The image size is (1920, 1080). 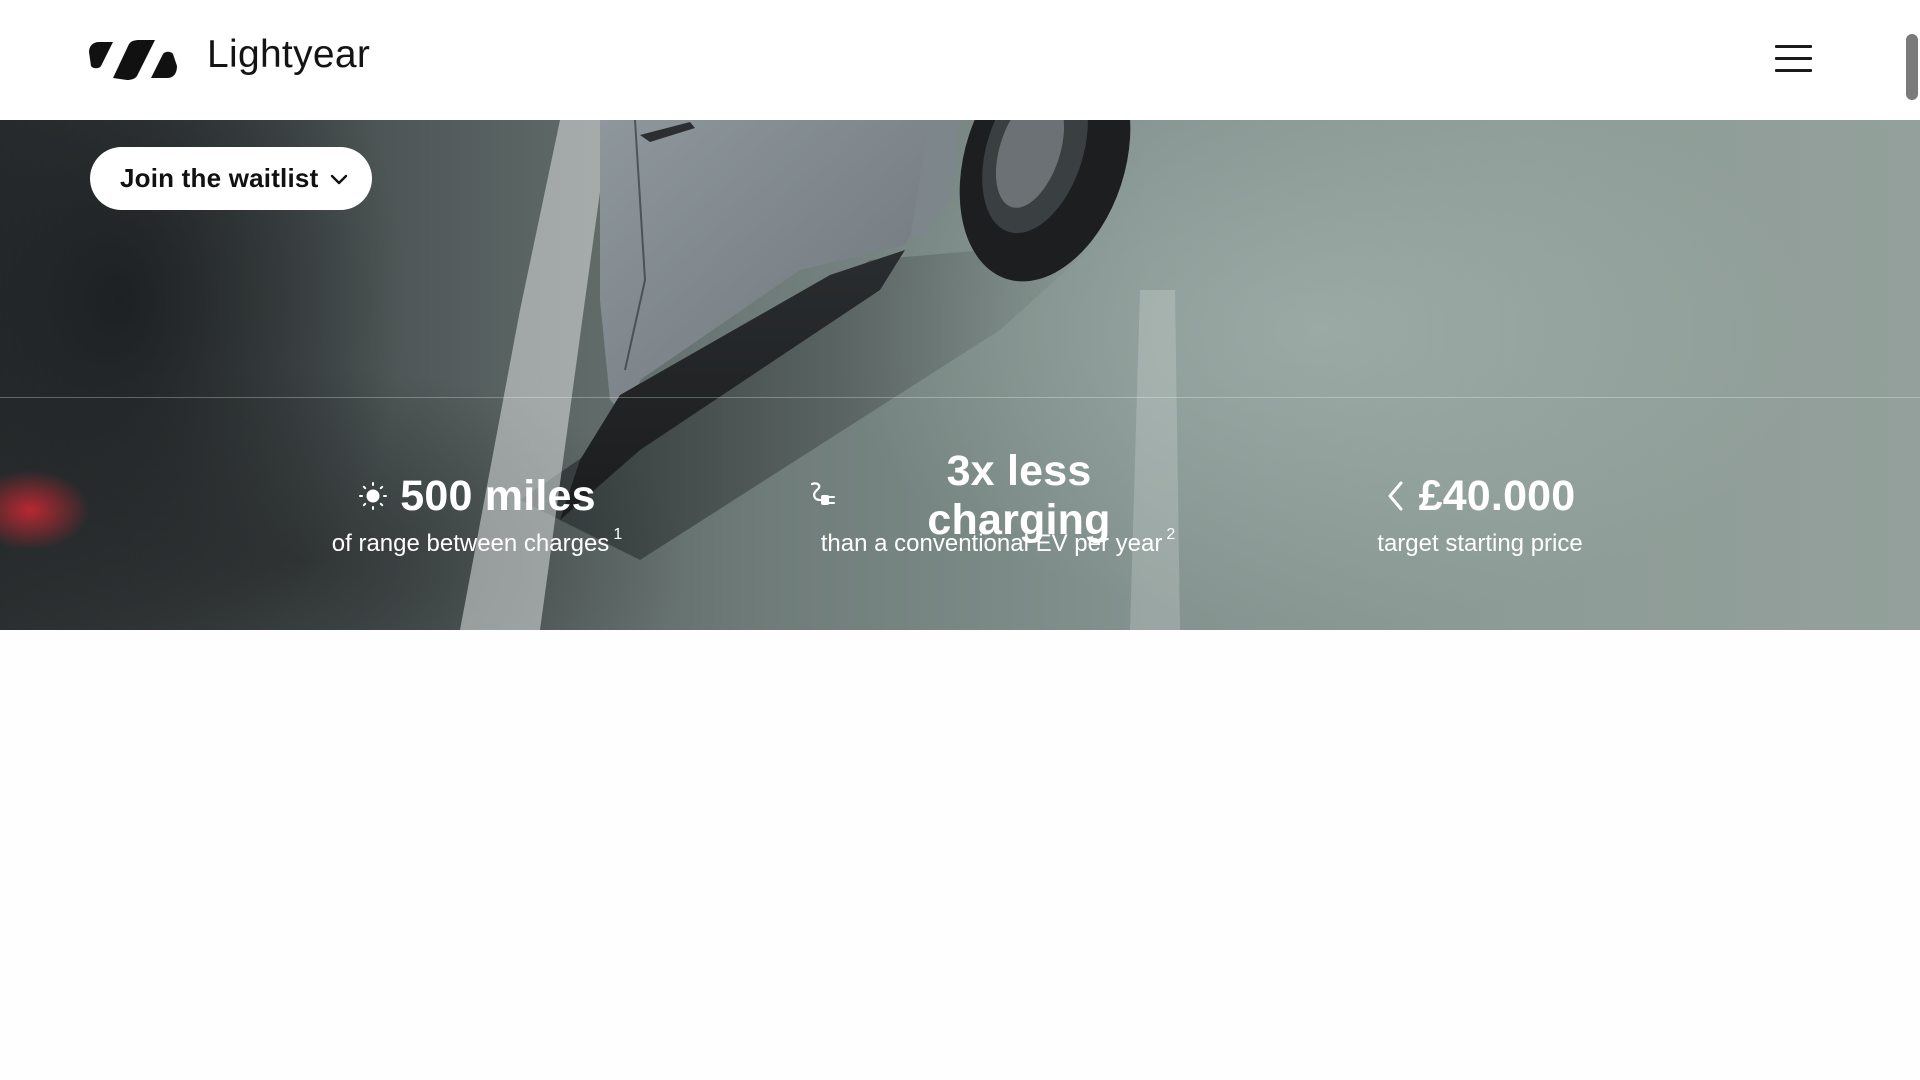 I want to click on stat-caption: than a conventional EV per year, so click(x=991, y=543).